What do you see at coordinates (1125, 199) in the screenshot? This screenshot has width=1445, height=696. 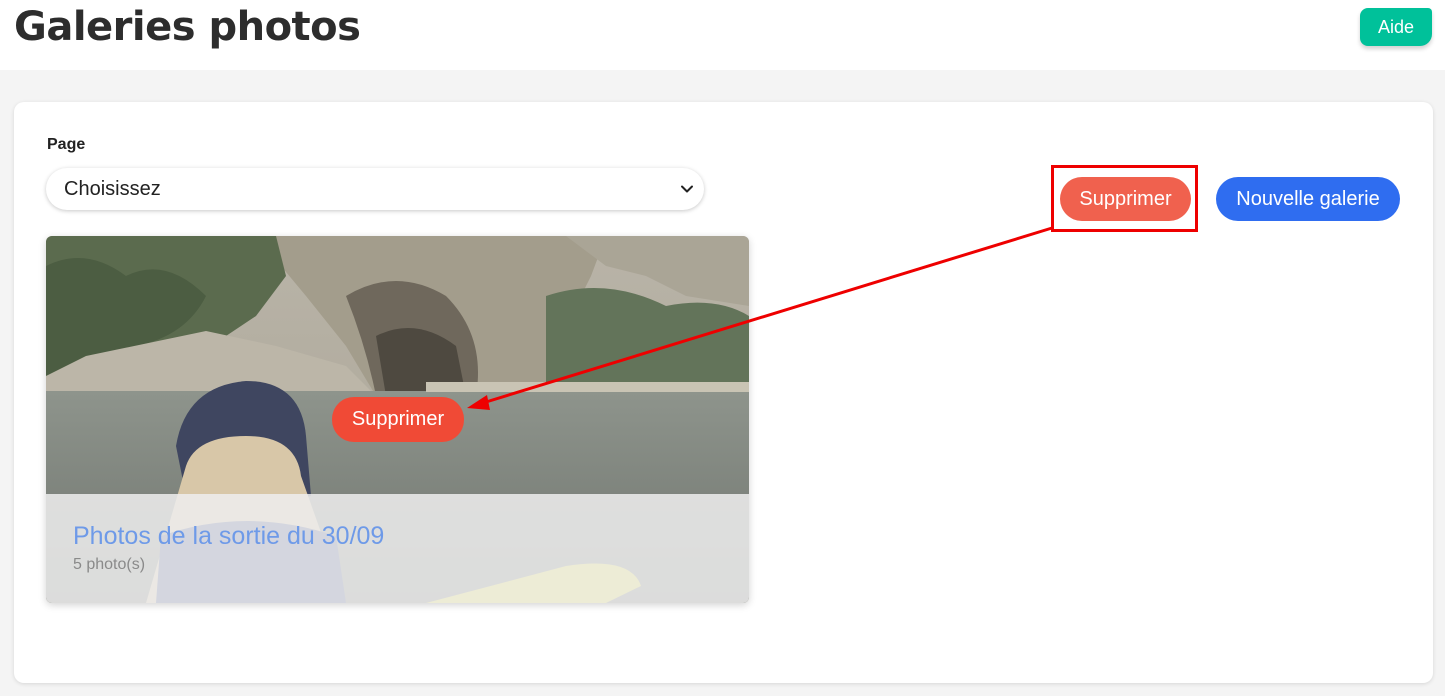 I see `delete-button: Supprimer` at bounding box center [1125, 199].